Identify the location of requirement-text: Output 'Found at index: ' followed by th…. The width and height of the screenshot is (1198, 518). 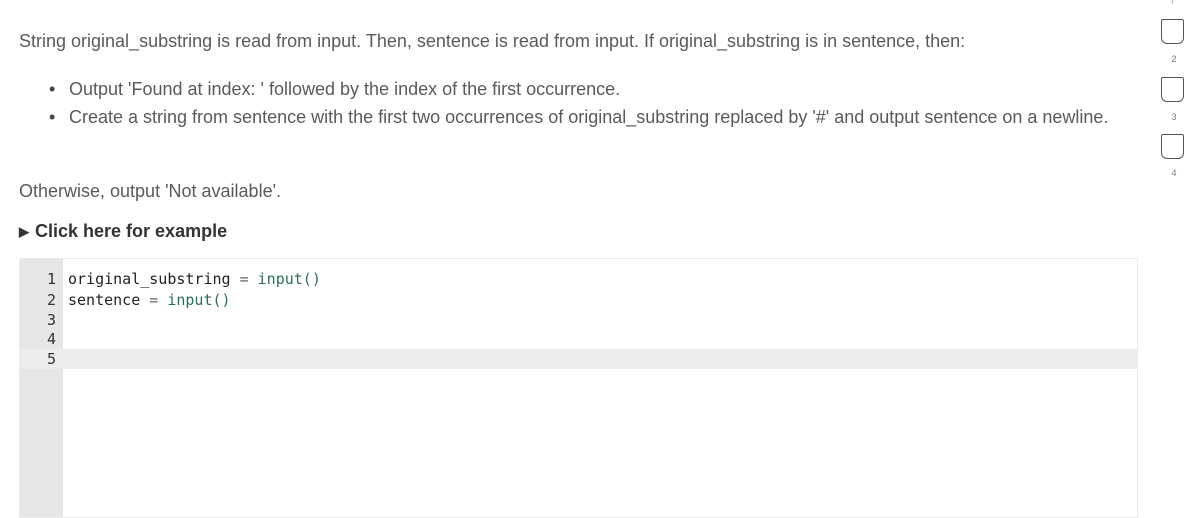
(345, 89).